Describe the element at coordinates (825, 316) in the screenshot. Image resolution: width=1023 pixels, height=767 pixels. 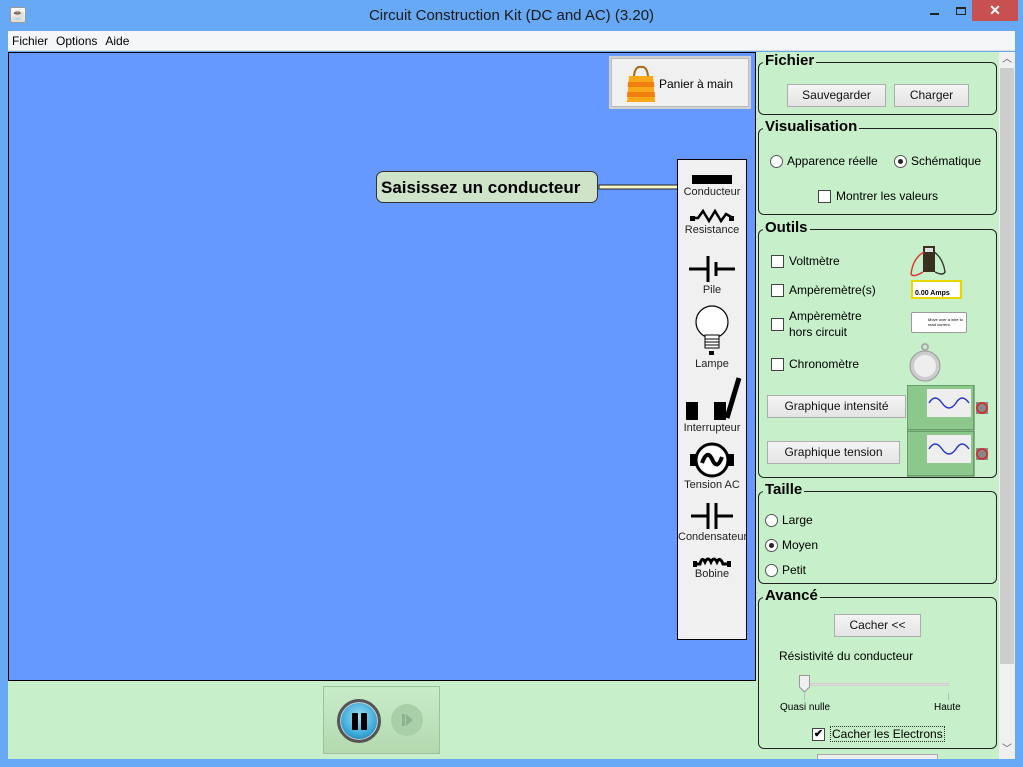
I see `label-line-1: Ampèremètre` at that location.